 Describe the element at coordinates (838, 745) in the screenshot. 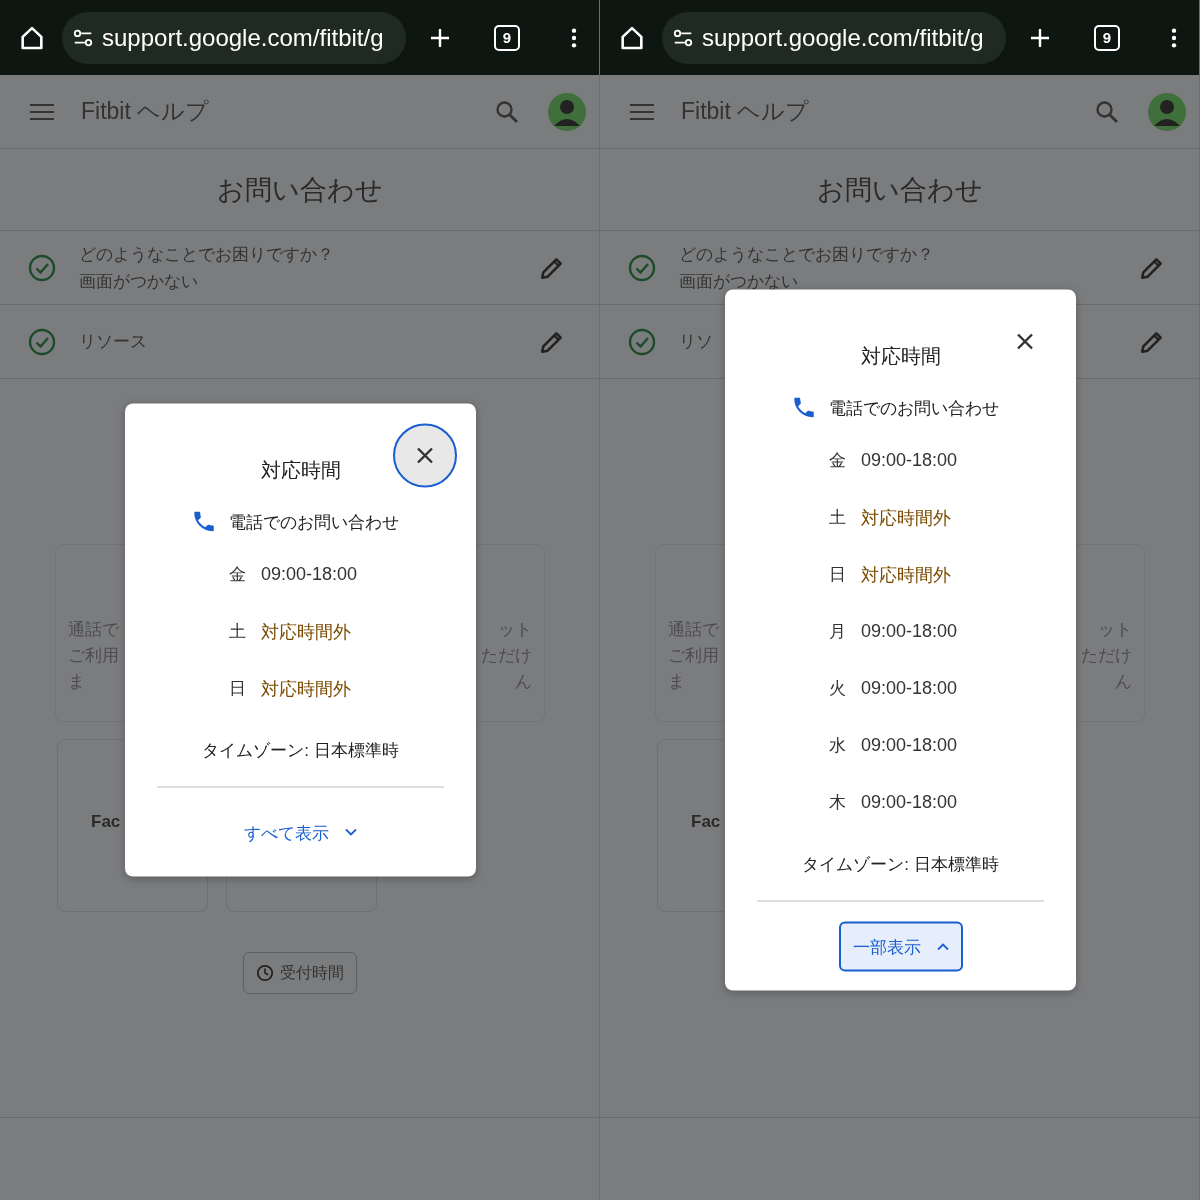

I see `weekday: 水` at that location.